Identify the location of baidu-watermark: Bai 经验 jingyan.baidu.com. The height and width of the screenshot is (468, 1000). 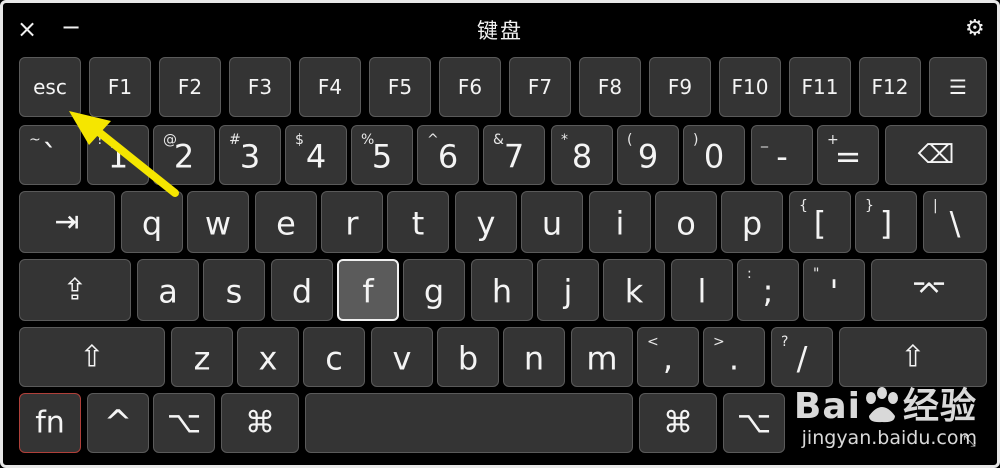
(885, 413).